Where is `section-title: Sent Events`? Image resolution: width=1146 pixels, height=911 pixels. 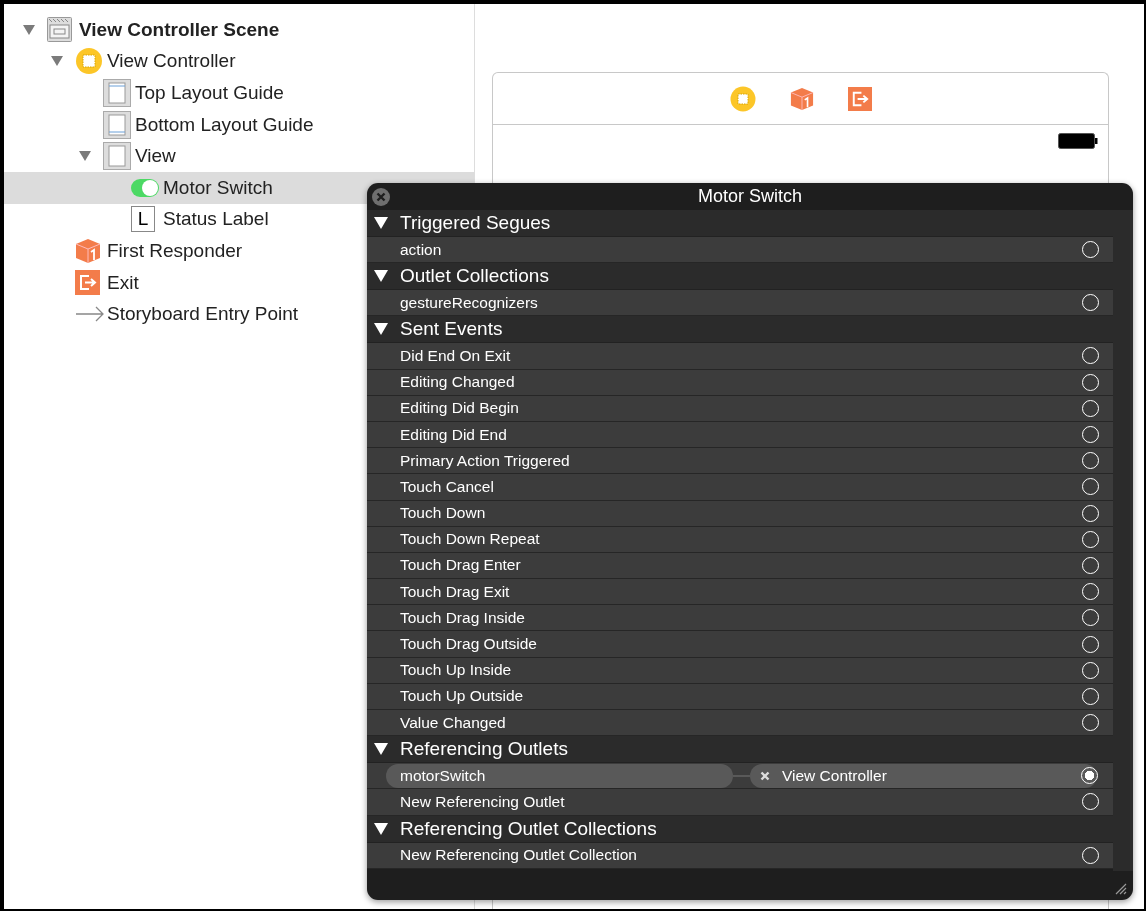
section-title: Sent Events is located at coordinates (451, 329).